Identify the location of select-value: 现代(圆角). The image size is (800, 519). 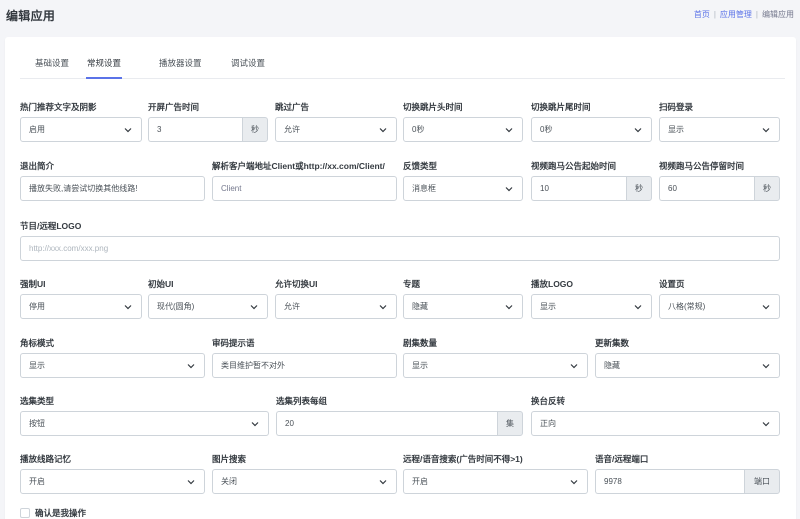
(176, 306).